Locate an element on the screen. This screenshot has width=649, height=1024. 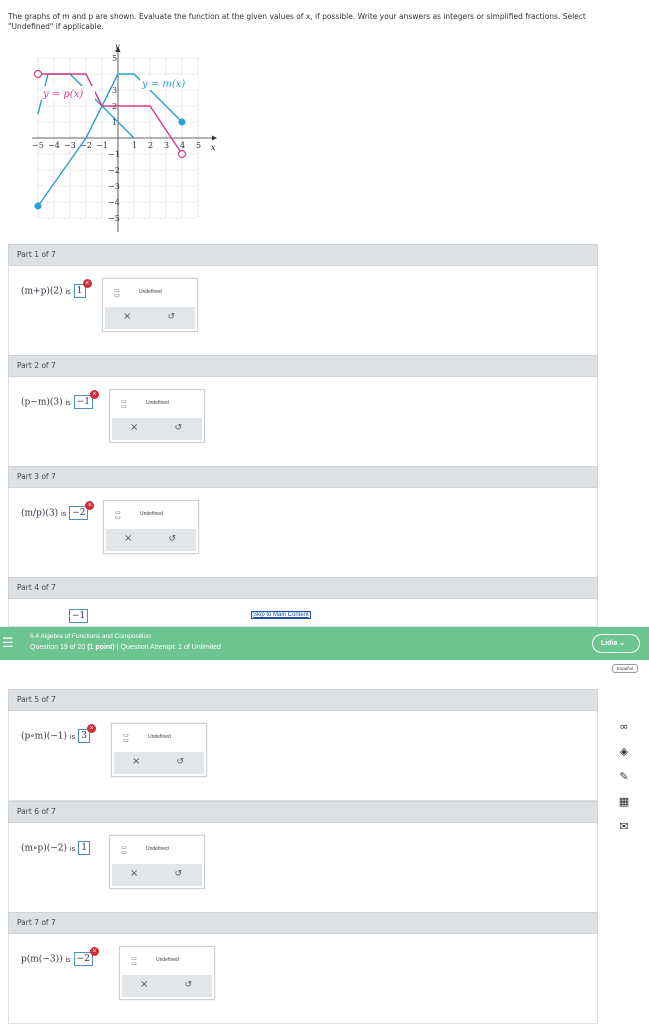
part-7-title: Part 7 of 7 is located at coordinates (36, 922).